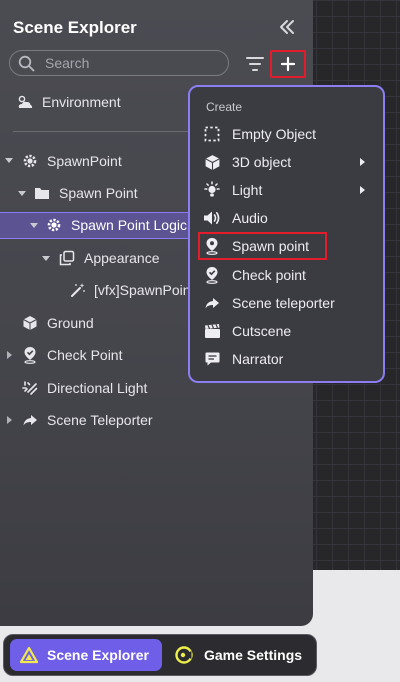 The width and height of the screenshot is (400, 682). I want to click on tree-item-label: Ground, so click(70, 323).